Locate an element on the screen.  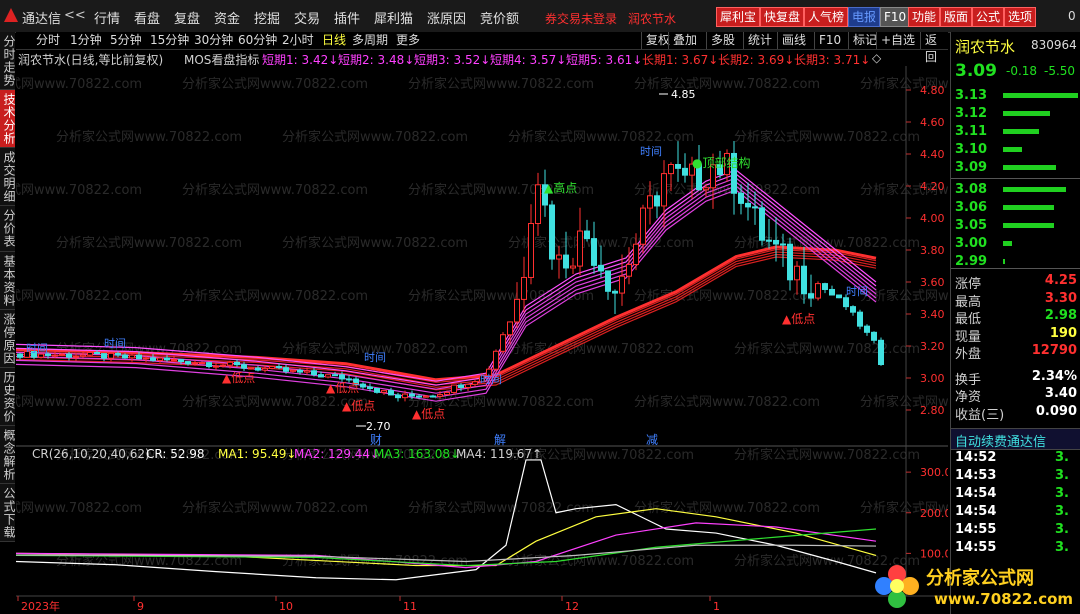
period-1: 1分钟 is located at coordinates (86, 40).